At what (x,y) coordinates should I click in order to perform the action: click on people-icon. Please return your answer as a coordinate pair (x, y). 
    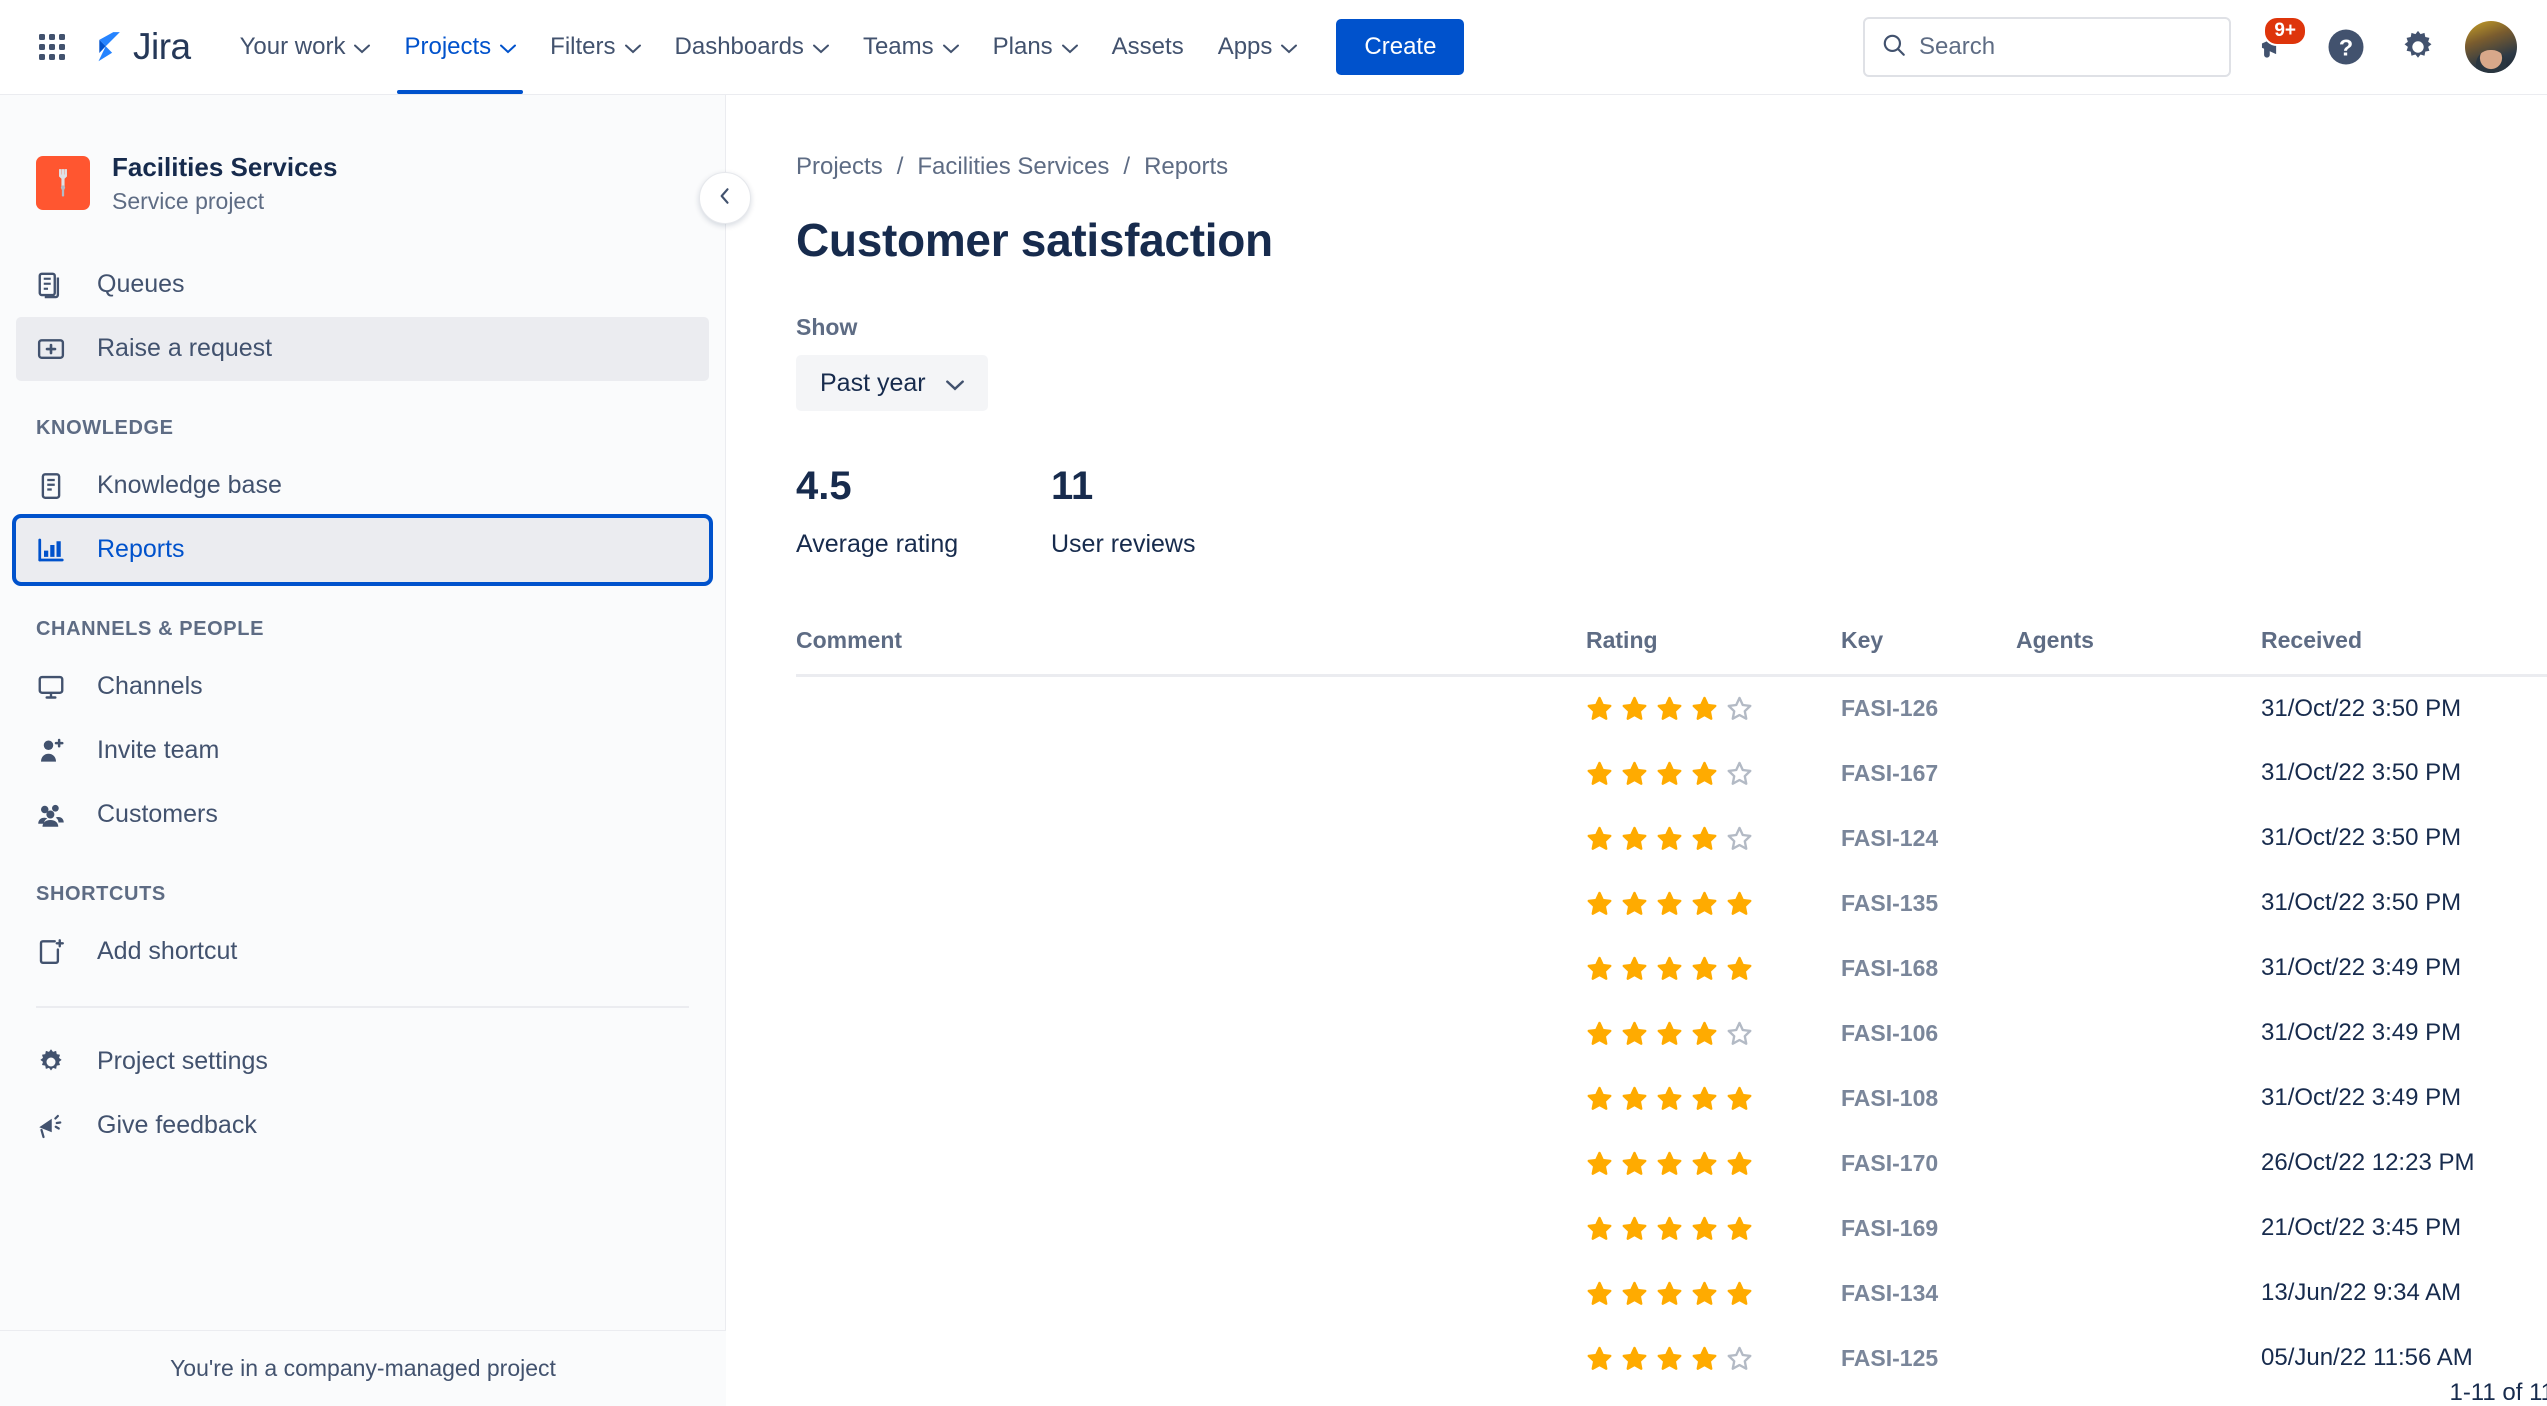
    Looking at the image, I should click on (56, 815).